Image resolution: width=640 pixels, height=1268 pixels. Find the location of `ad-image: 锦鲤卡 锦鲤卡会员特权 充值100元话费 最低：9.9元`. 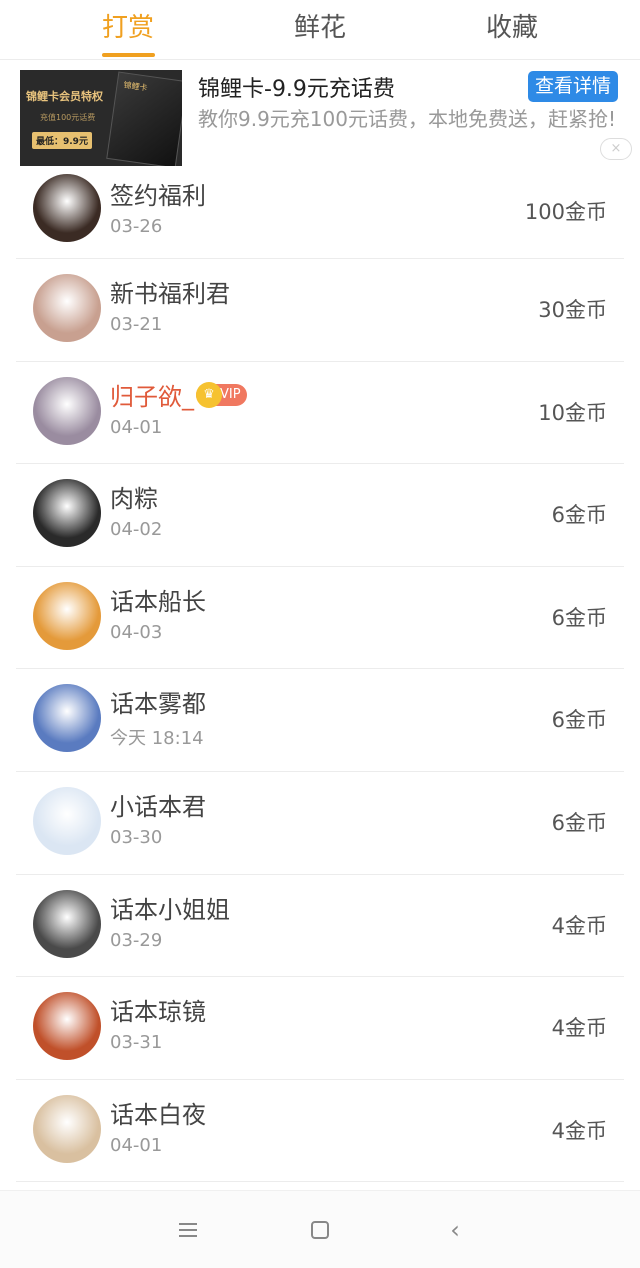

ad-image: 锦鲤卡 锦鲤卡会员特权 充值100元话费 最低：9.9元 is located at coordinates (101, 118).